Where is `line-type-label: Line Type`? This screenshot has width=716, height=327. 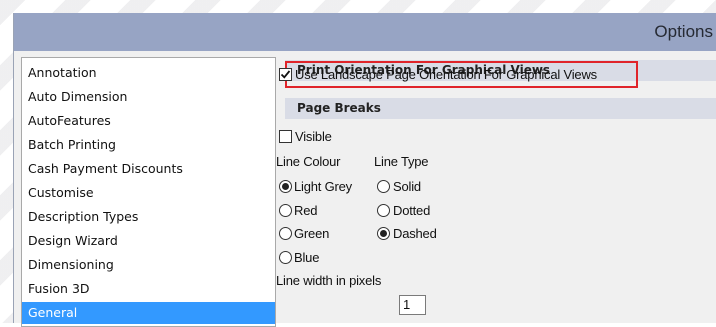
line-type-label: Line Type is located at coordinates (401, 161).